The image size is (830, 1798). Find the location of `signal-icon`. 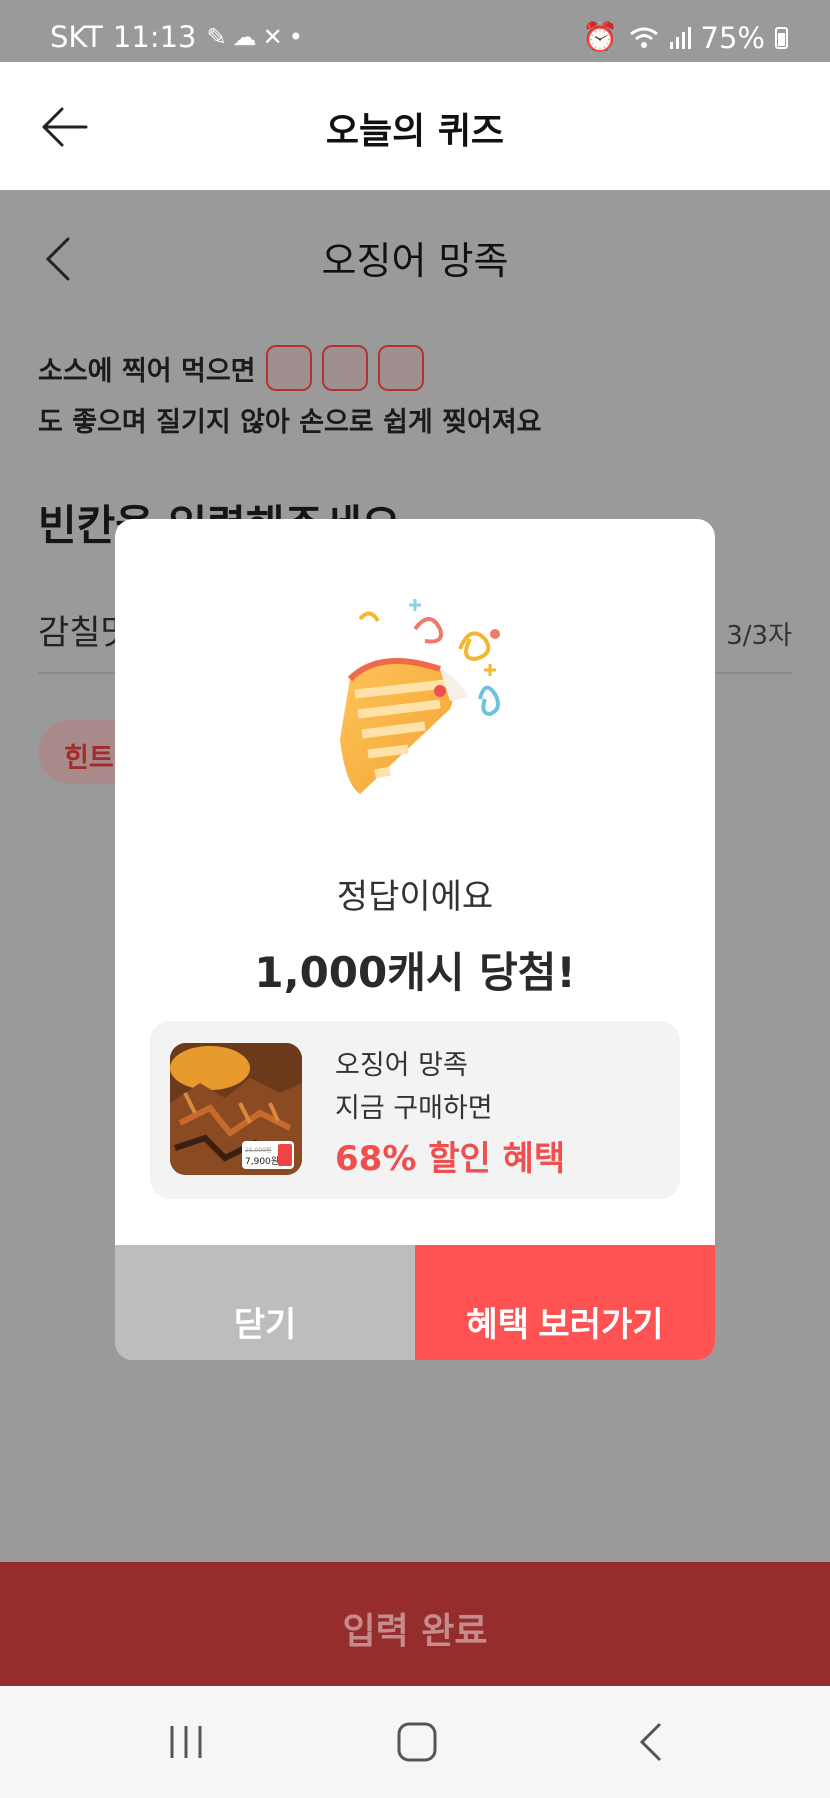

signal-icon is located at coordinates (680, 37).